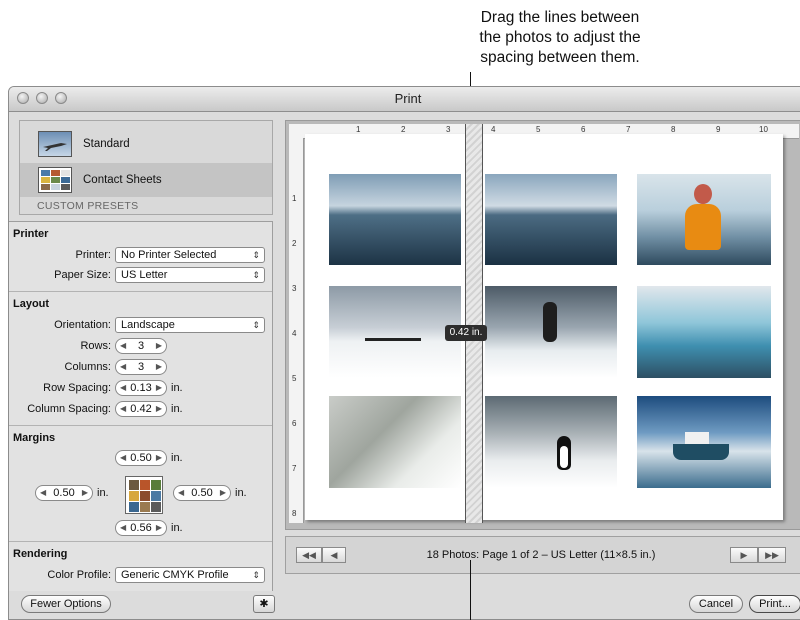 This screenshot has height=620, width=800. What do you see at coordinates (93, 255) in the screenshot?
I see `printer-label: Printer:` at bounding box center [93, 255].